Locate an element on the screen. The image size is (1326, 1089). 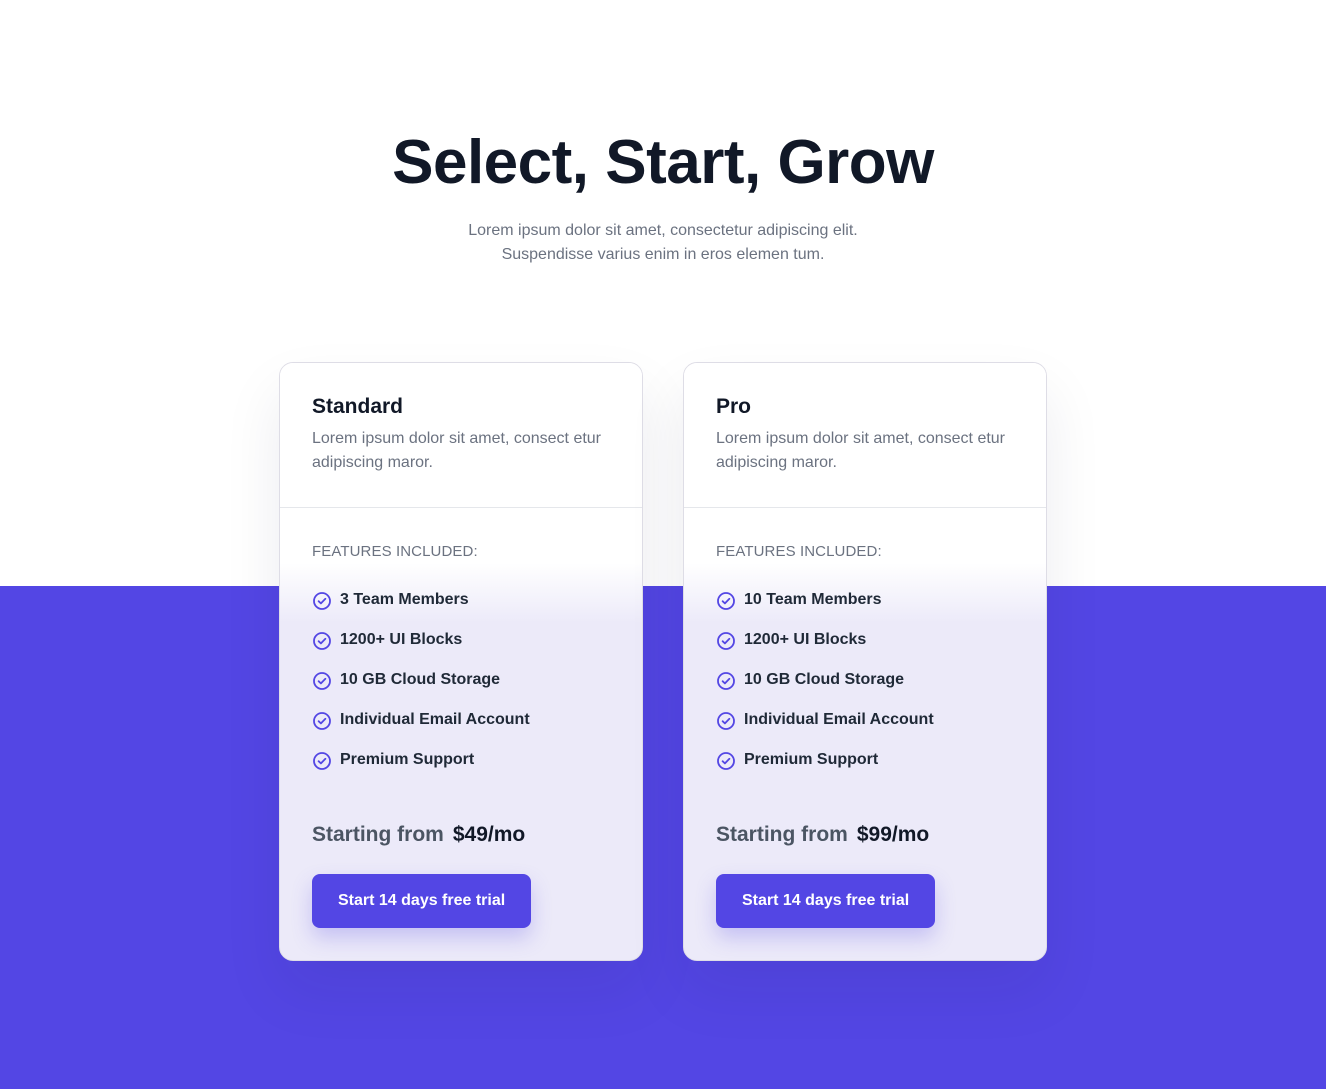
price-value: $99/mo is located at coordinates (893, 834).